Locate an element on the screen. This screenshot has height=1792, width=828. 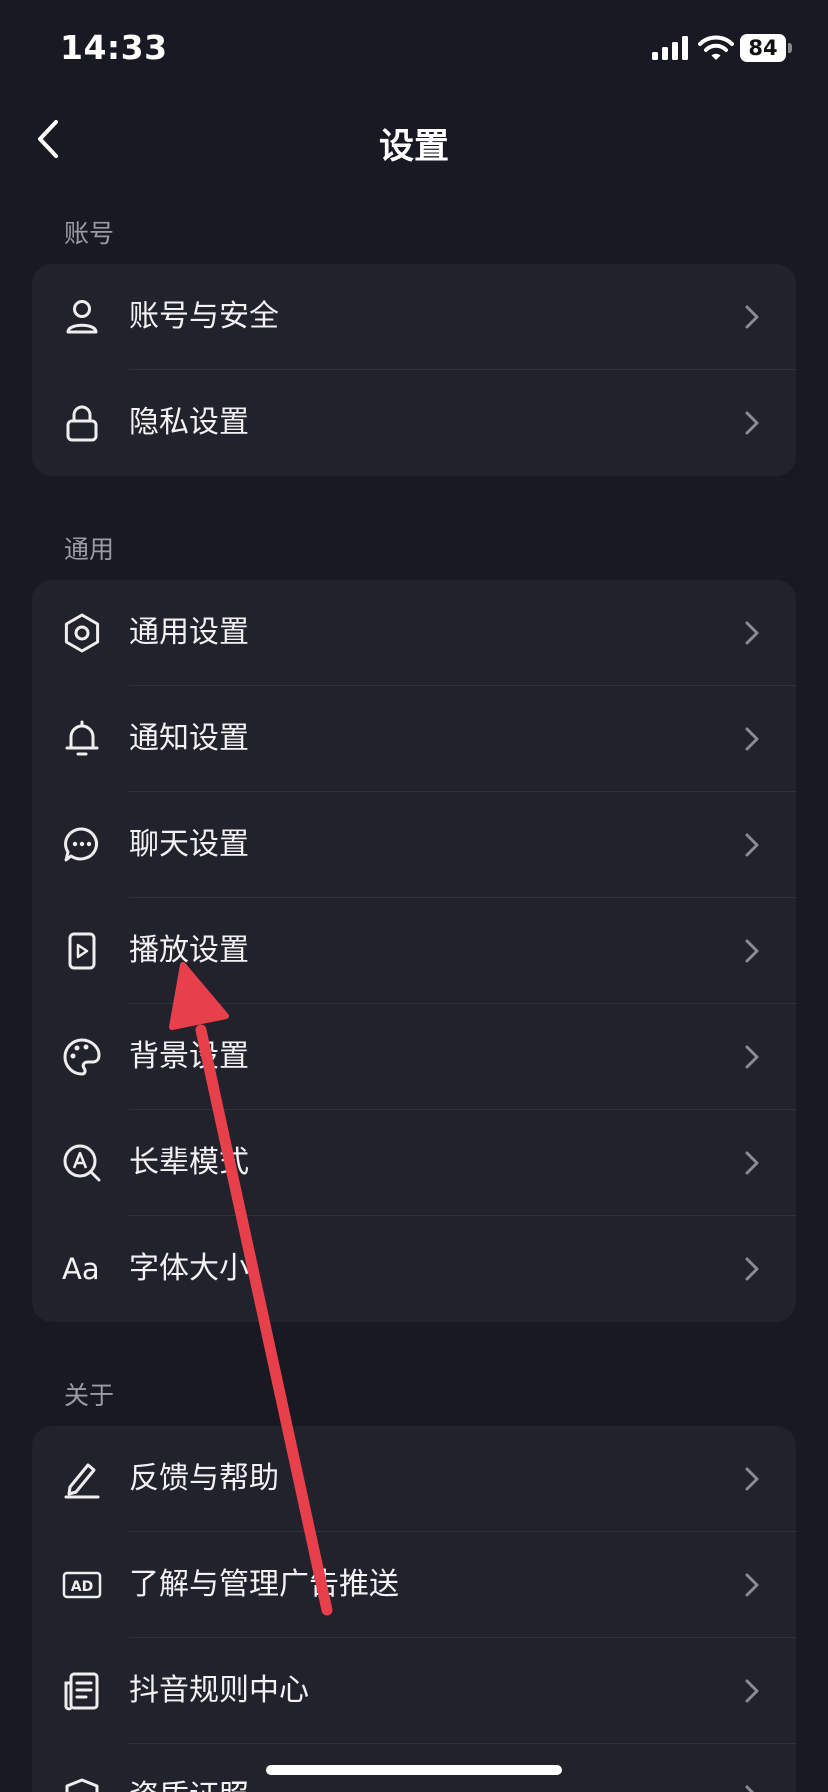
font-size-icon: Aa is located at coordinates (81, 1269).